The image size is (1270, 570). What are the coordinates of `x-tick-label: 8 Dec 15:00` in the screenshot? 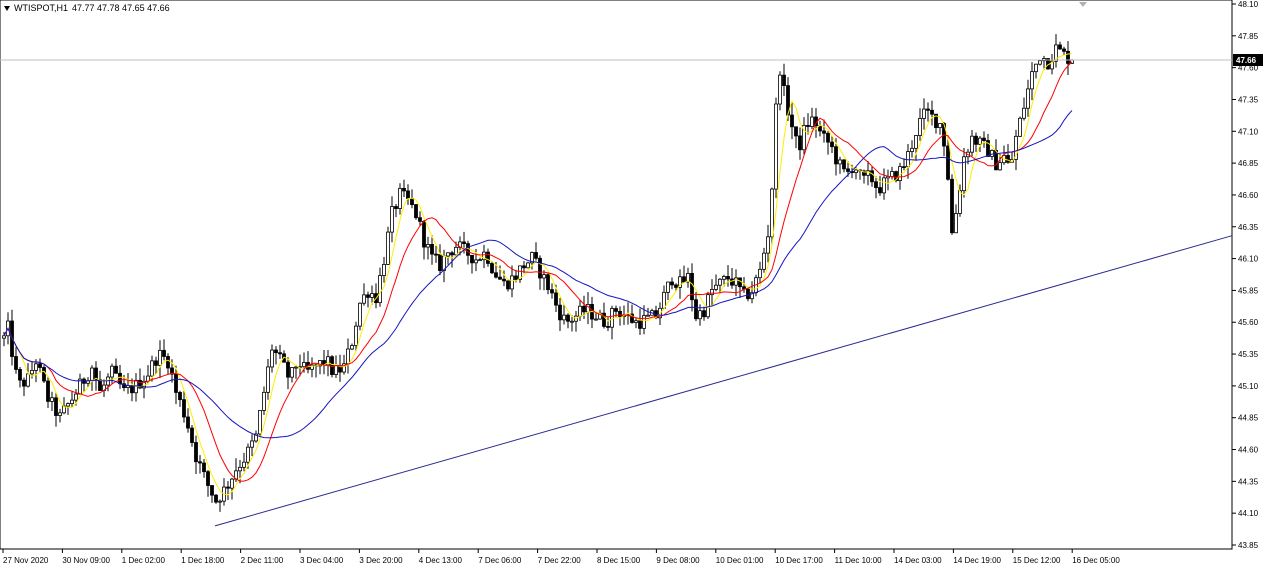 It's located at (619, 560).